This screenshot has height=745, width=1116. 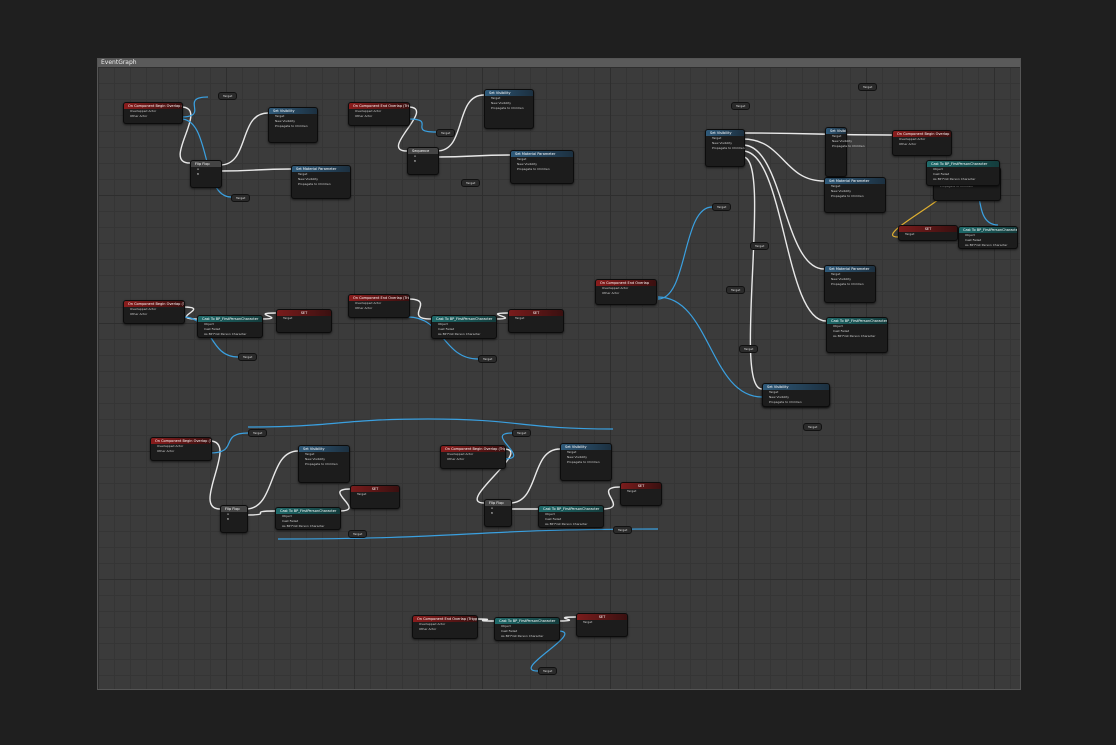 I want to click on blueprint-node: Sequence A B, so click(x=423, y=161).